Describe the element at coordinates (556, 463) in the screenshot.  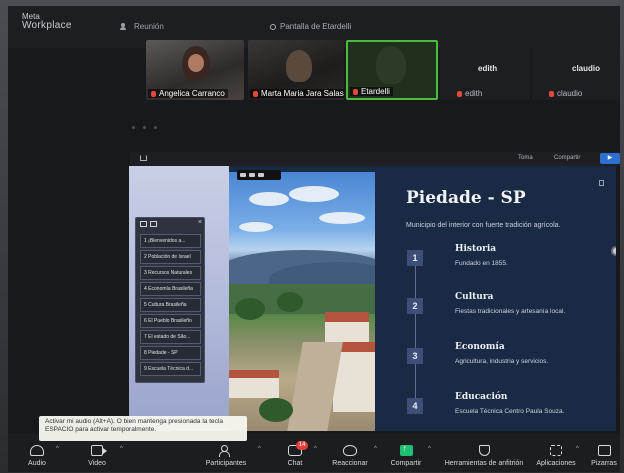
I see `apps-label: Aplicaciones` at that location.